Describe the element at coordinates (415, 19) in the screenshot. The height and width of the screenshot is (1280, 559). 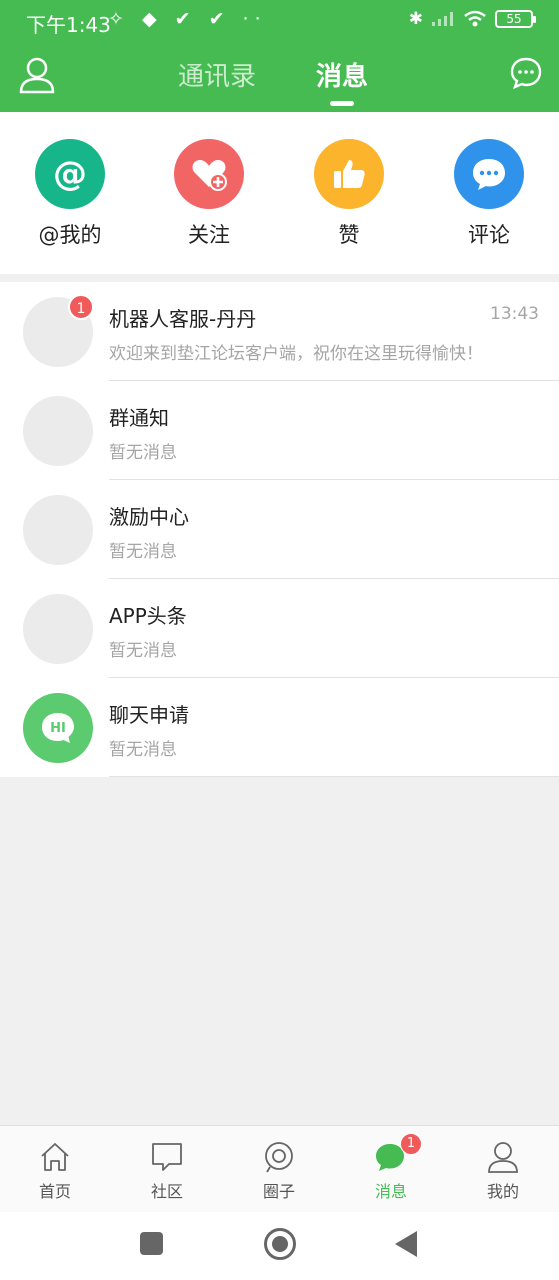
I see `bluetooth-icon: ✱` at that location.